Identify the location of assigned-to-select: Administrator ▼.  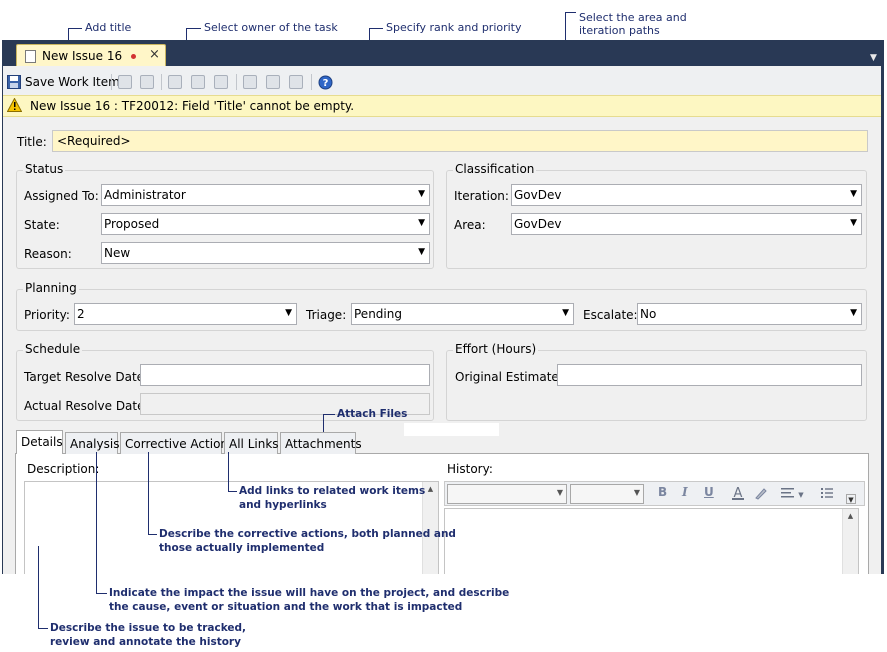
(265, 195).